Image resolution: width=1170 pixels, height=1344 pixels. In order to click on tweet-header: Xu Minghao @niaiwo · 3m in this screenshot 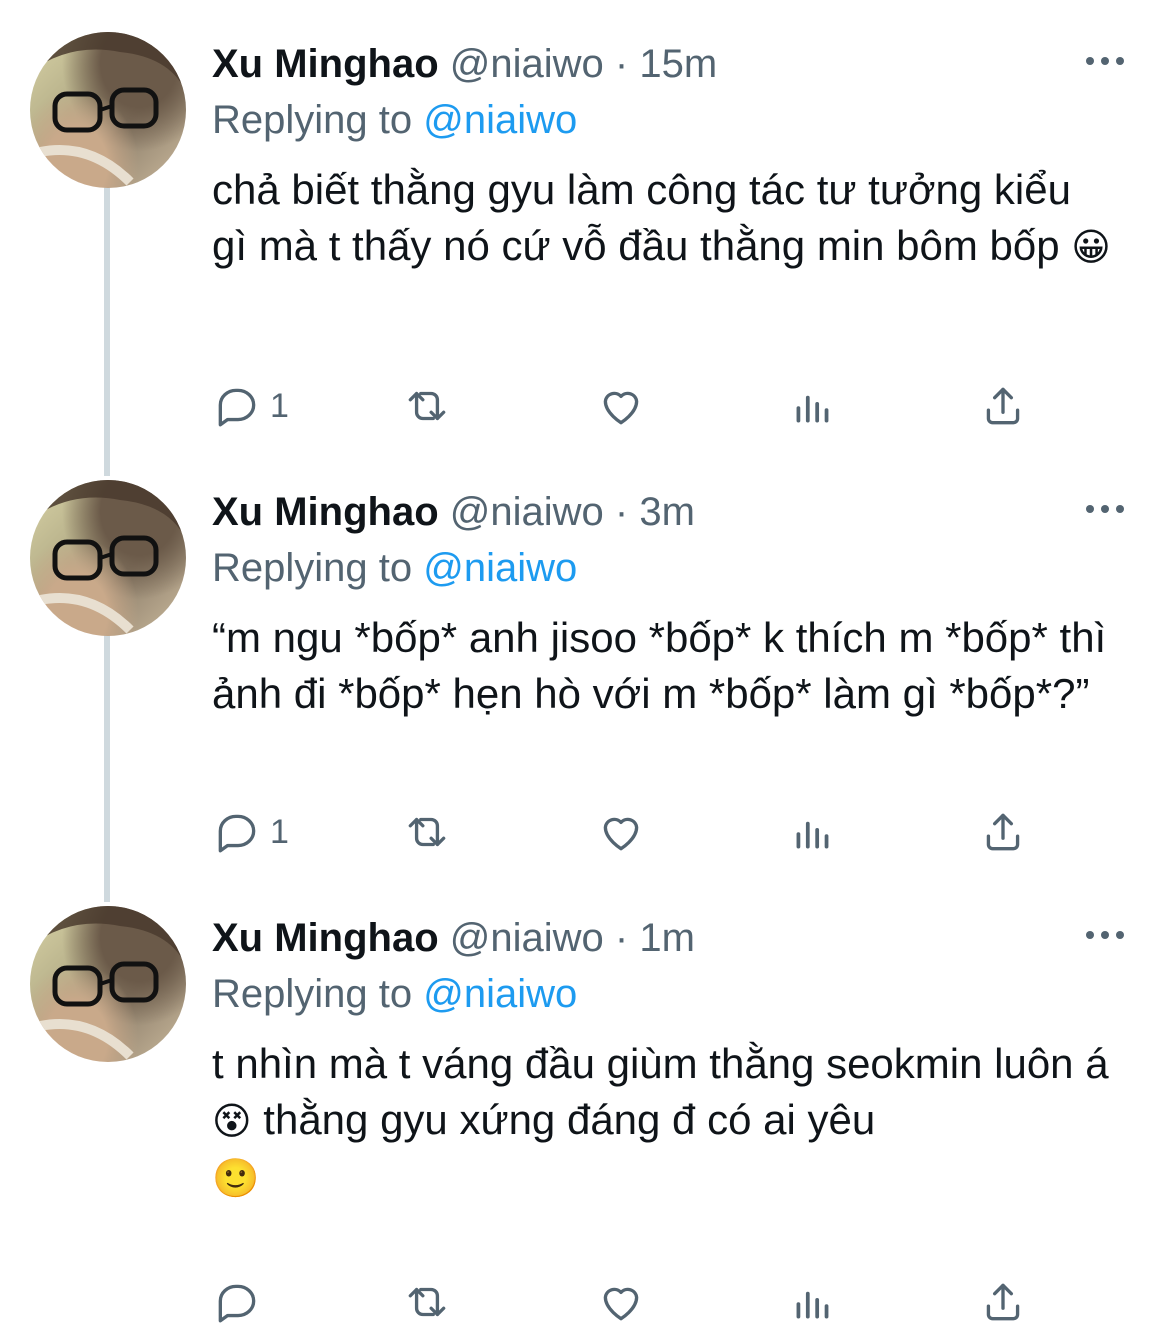, I will do `click(453, 512)`.